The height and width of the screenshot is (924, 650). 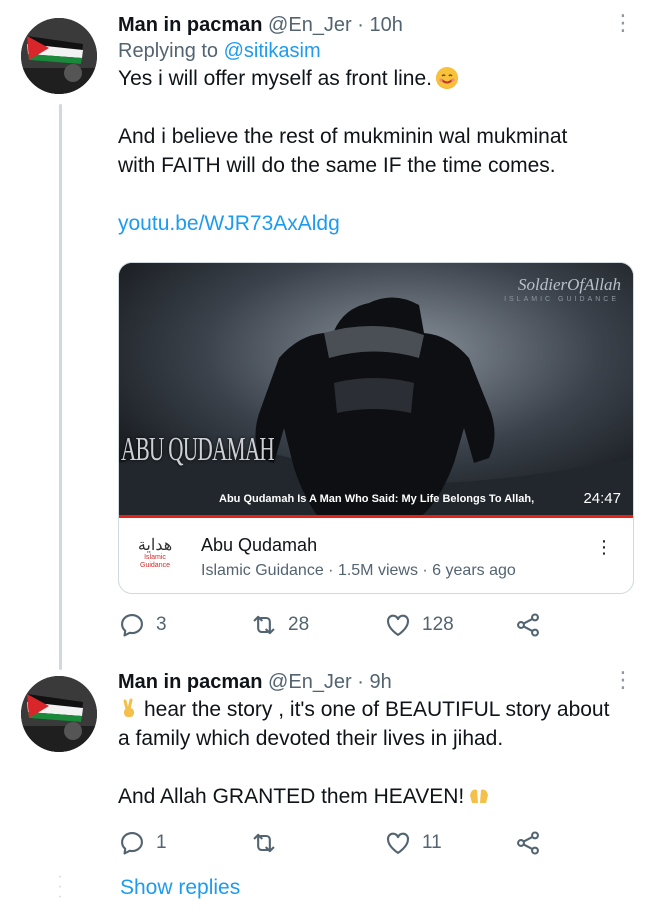 What do you see at coordinates (380, 25) in the screenshot?
I see `timestamp: · 10h` at bounding box center [380, 25].